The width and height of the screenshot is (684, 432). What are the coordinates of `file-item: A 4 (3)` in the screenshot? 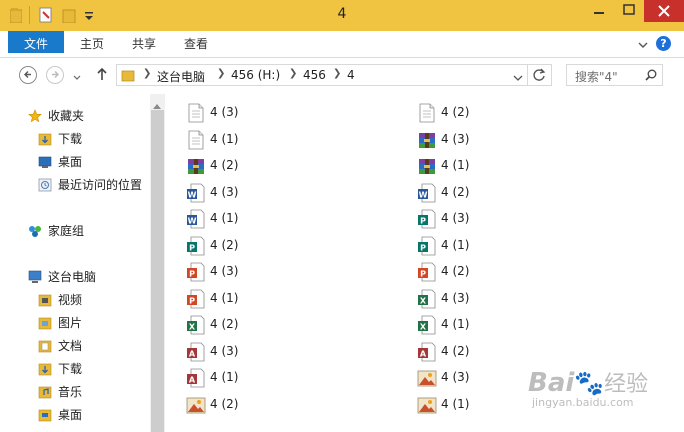 It's located at (246, 352).